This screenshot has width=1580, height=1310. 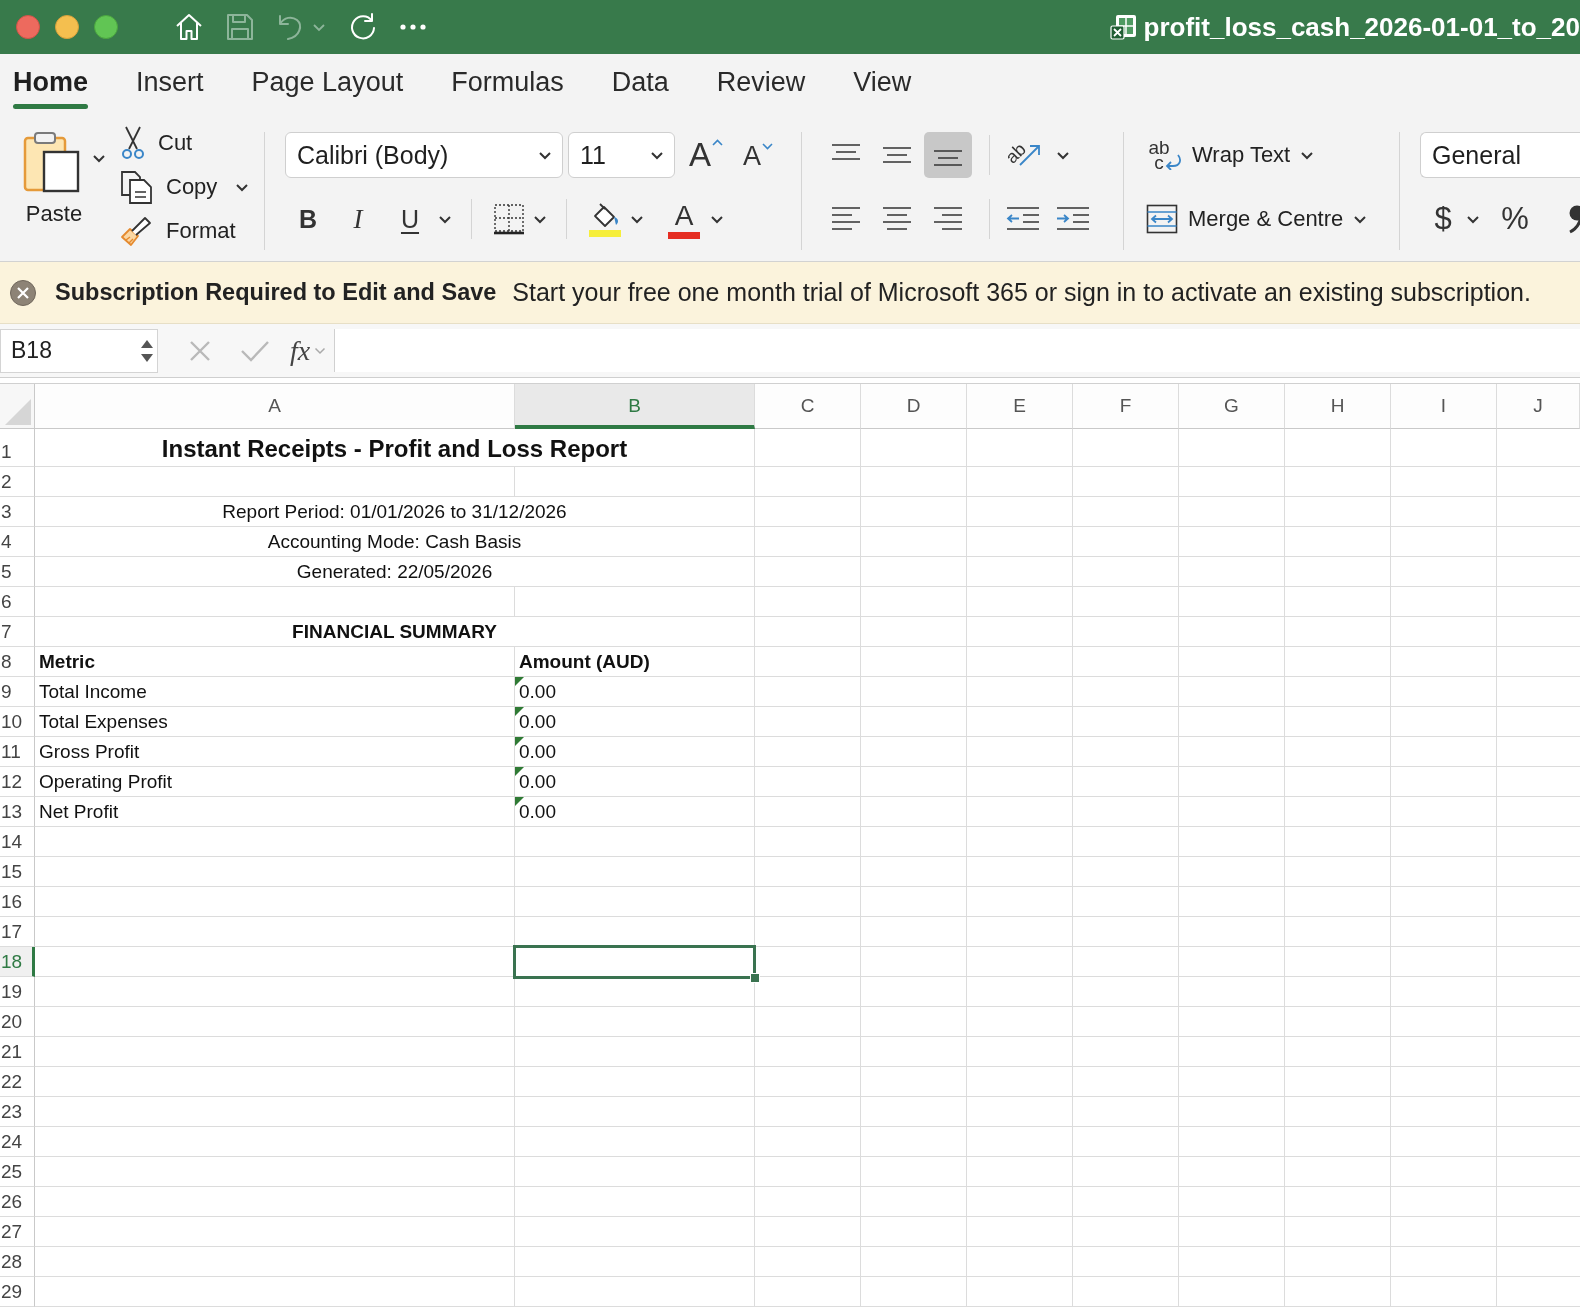 What do you see at coordinates (424, 155) in the screenshot?
I see `font-name-dropdown: Calibri (Body)` at bounding box center [424, 155].